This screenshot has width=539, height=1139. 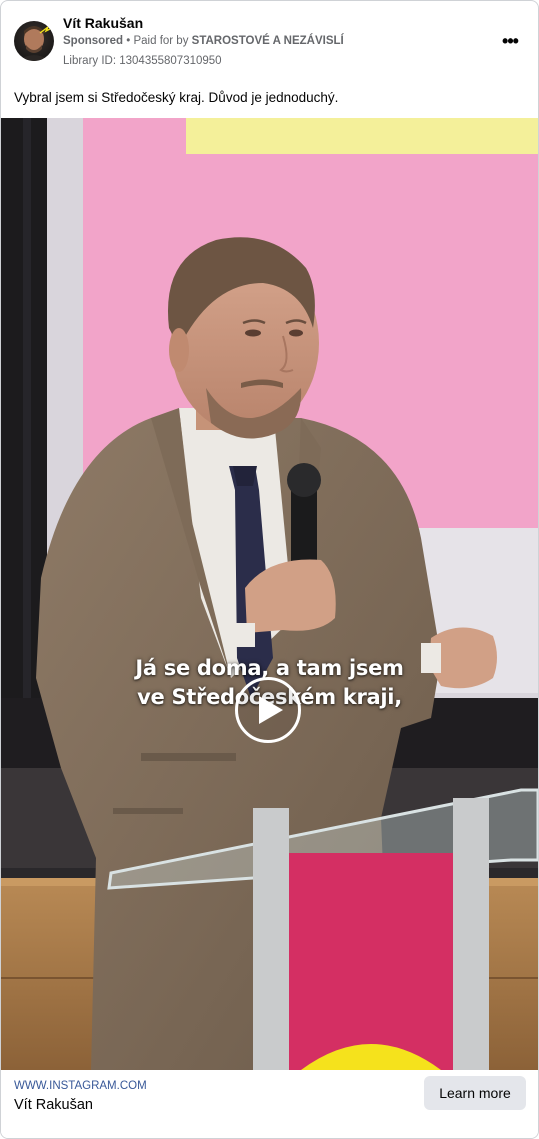 What do you see at coordinates (93, 41) in the screenshot?
I see `sponsored-label: Sponsored` at bounding box center [93, 41].